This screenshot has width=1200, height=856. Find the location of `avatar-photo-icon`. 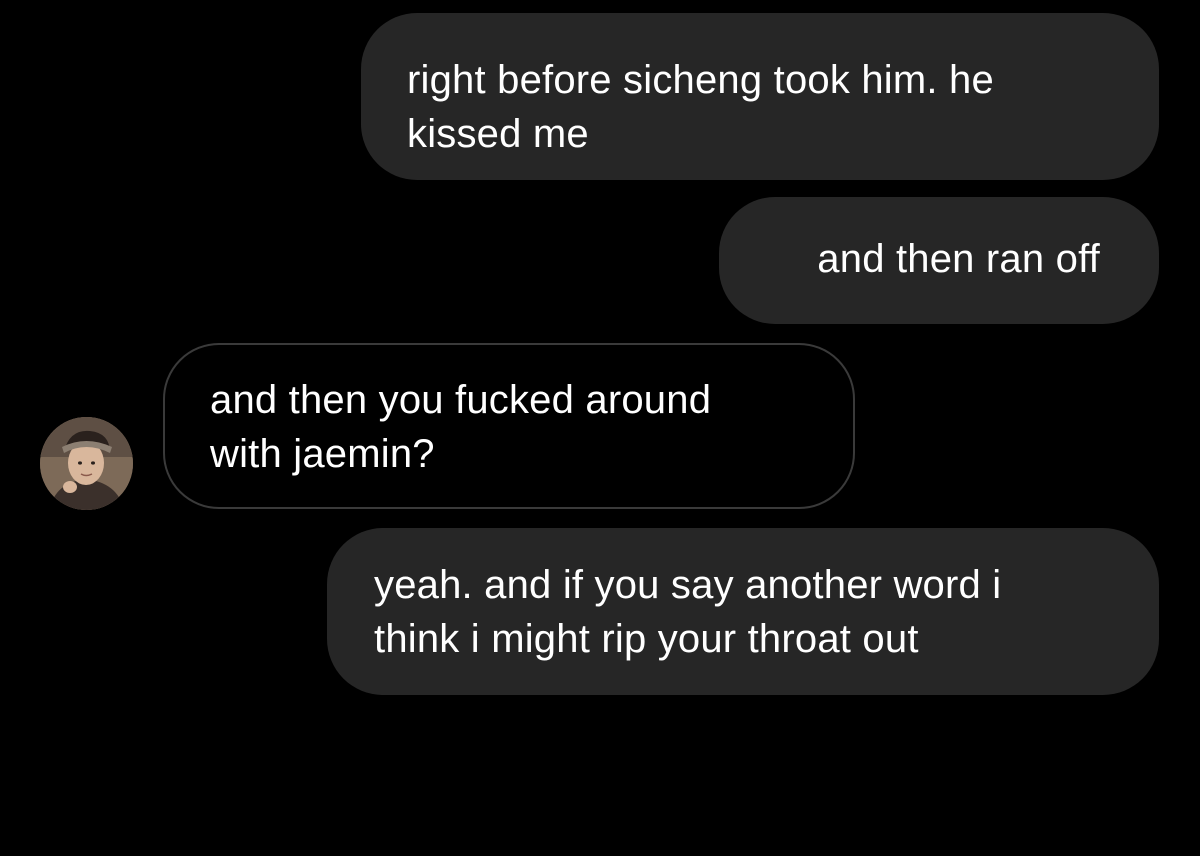

avatar-photo-icon is located at coordinates (86, 463).